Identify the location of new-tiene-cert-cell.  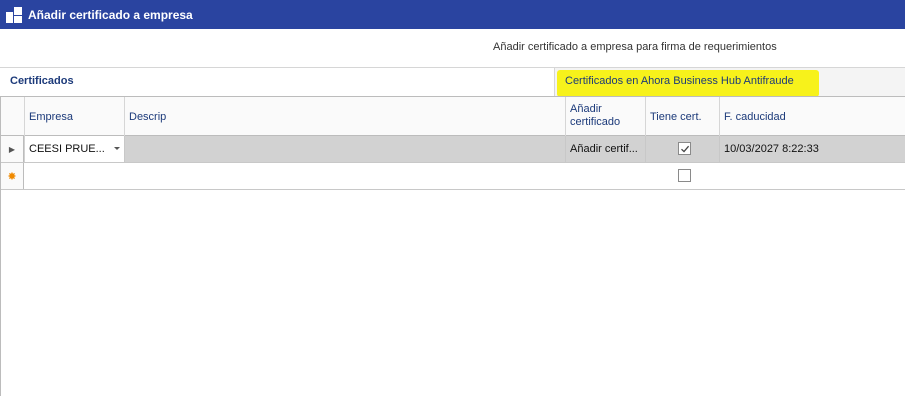
(683, 176).